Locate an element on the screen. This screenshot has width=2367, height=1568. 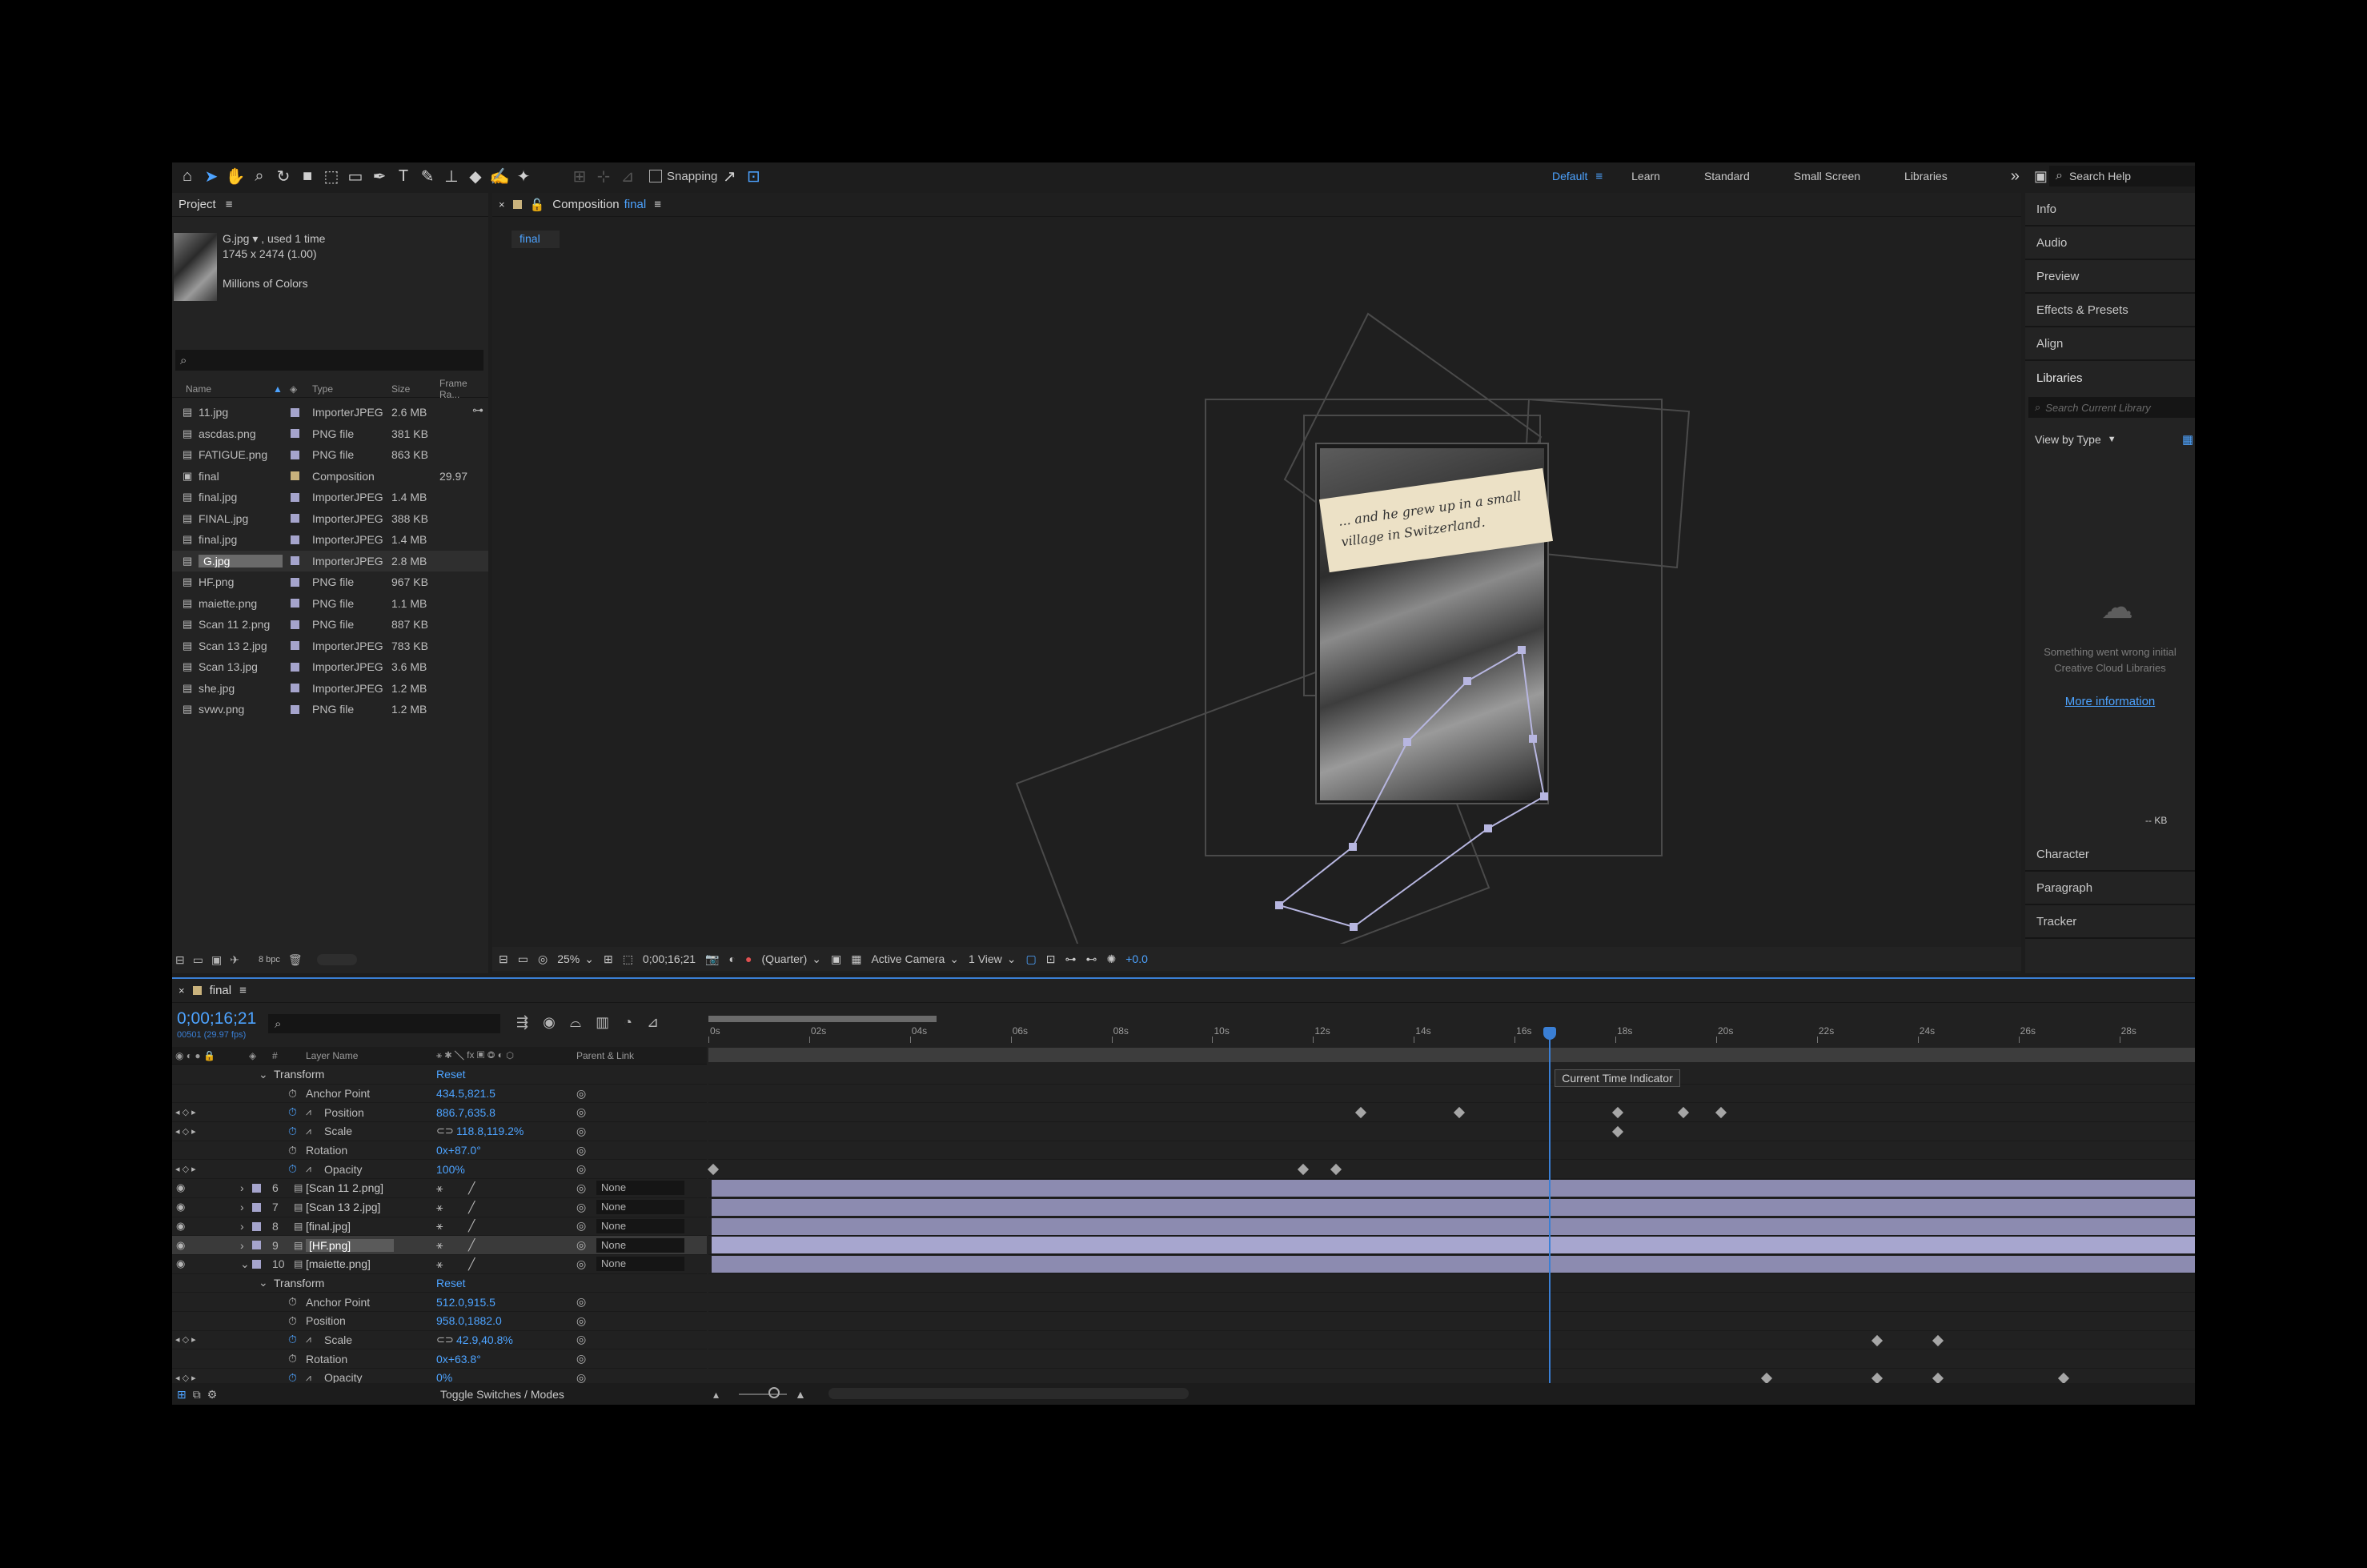
camera-tool-icon: ■ is located at coordinates (307, 176).